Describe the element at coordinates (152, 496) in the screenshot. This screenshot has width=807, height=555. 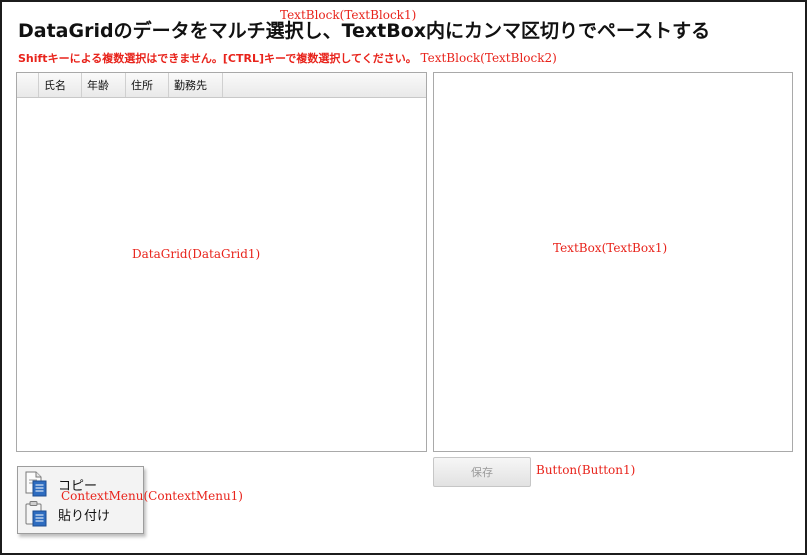
I see `contextmenu-annotation: ContextMenu(ContextMenu1)` at that location.